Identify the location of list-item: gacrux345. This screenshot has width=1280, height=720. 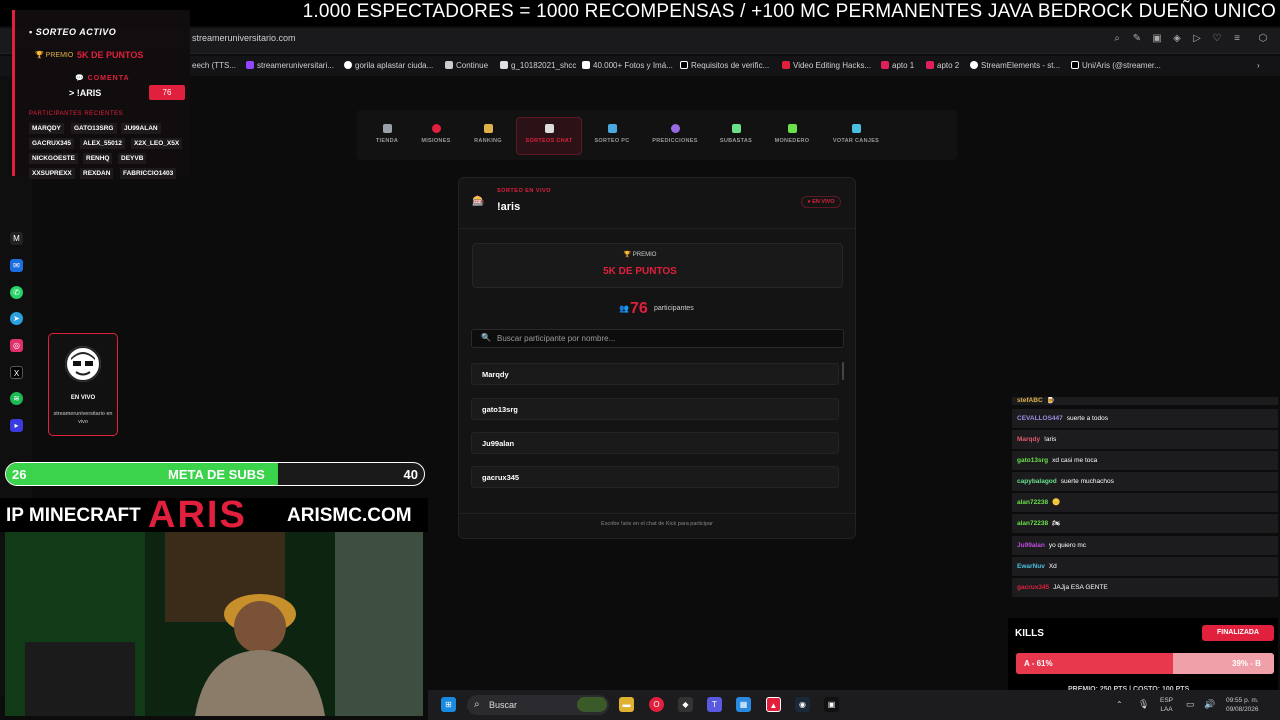
(655, 477).